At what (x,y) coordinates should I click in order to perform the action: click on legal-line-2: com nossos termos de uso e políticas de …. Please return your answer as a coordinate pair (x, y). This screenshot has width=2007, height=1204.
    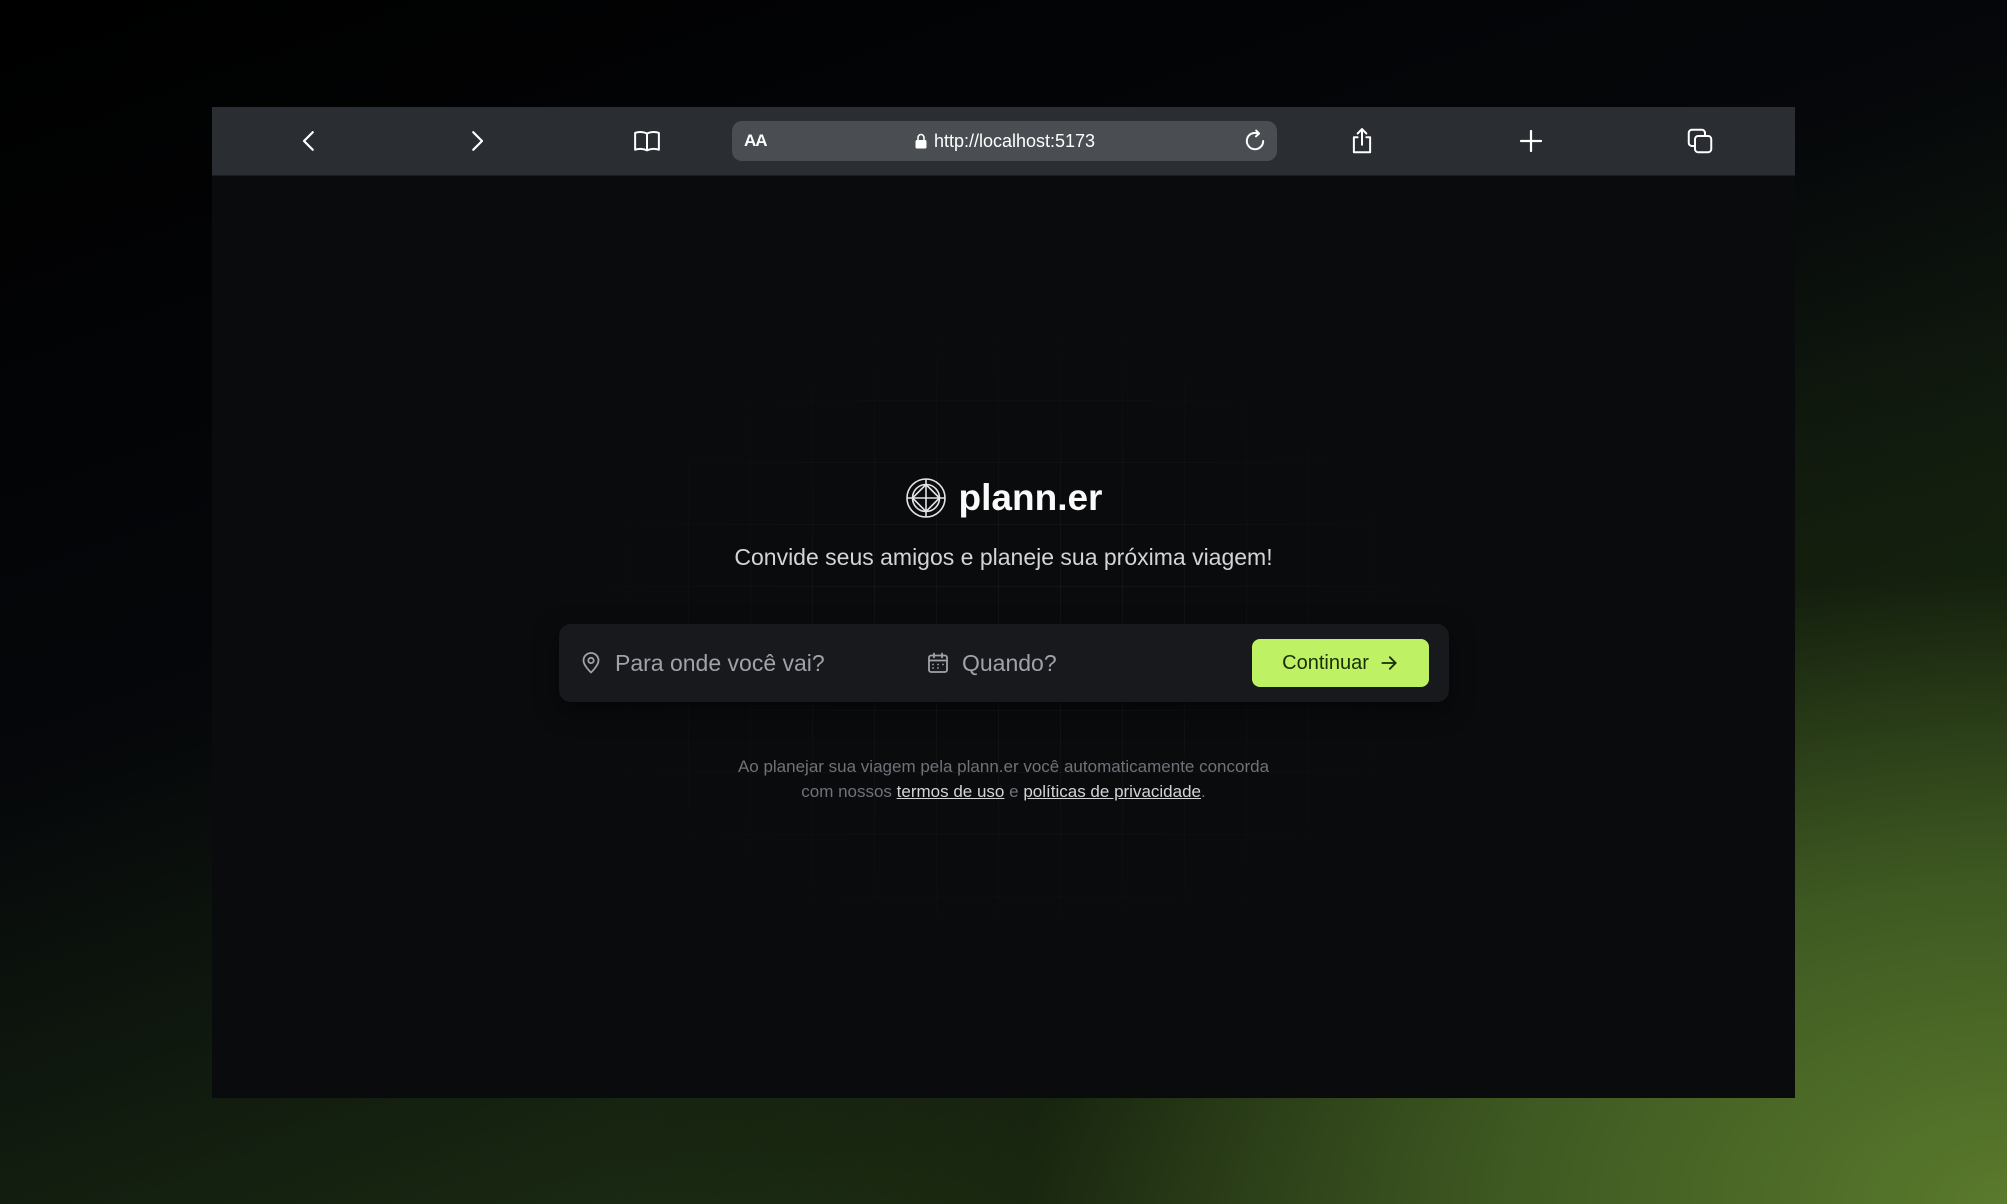
    Looking at the image, I should click on (1003, 791).